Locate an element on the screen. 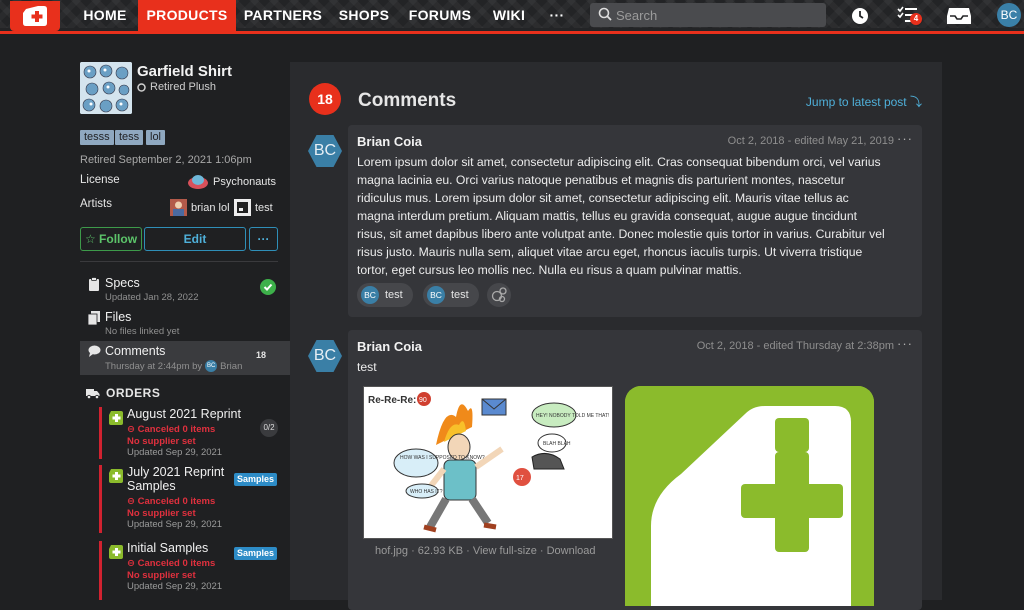 The height and width of the screenshot is (610, 1024). clock-icon is located at coordinates (860, 16).